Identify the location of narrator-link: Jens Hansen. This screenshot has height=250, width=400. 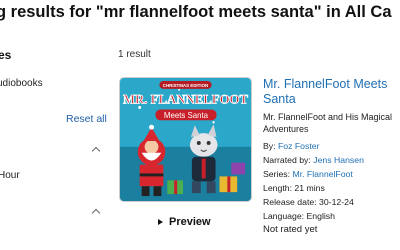
(338, 160).